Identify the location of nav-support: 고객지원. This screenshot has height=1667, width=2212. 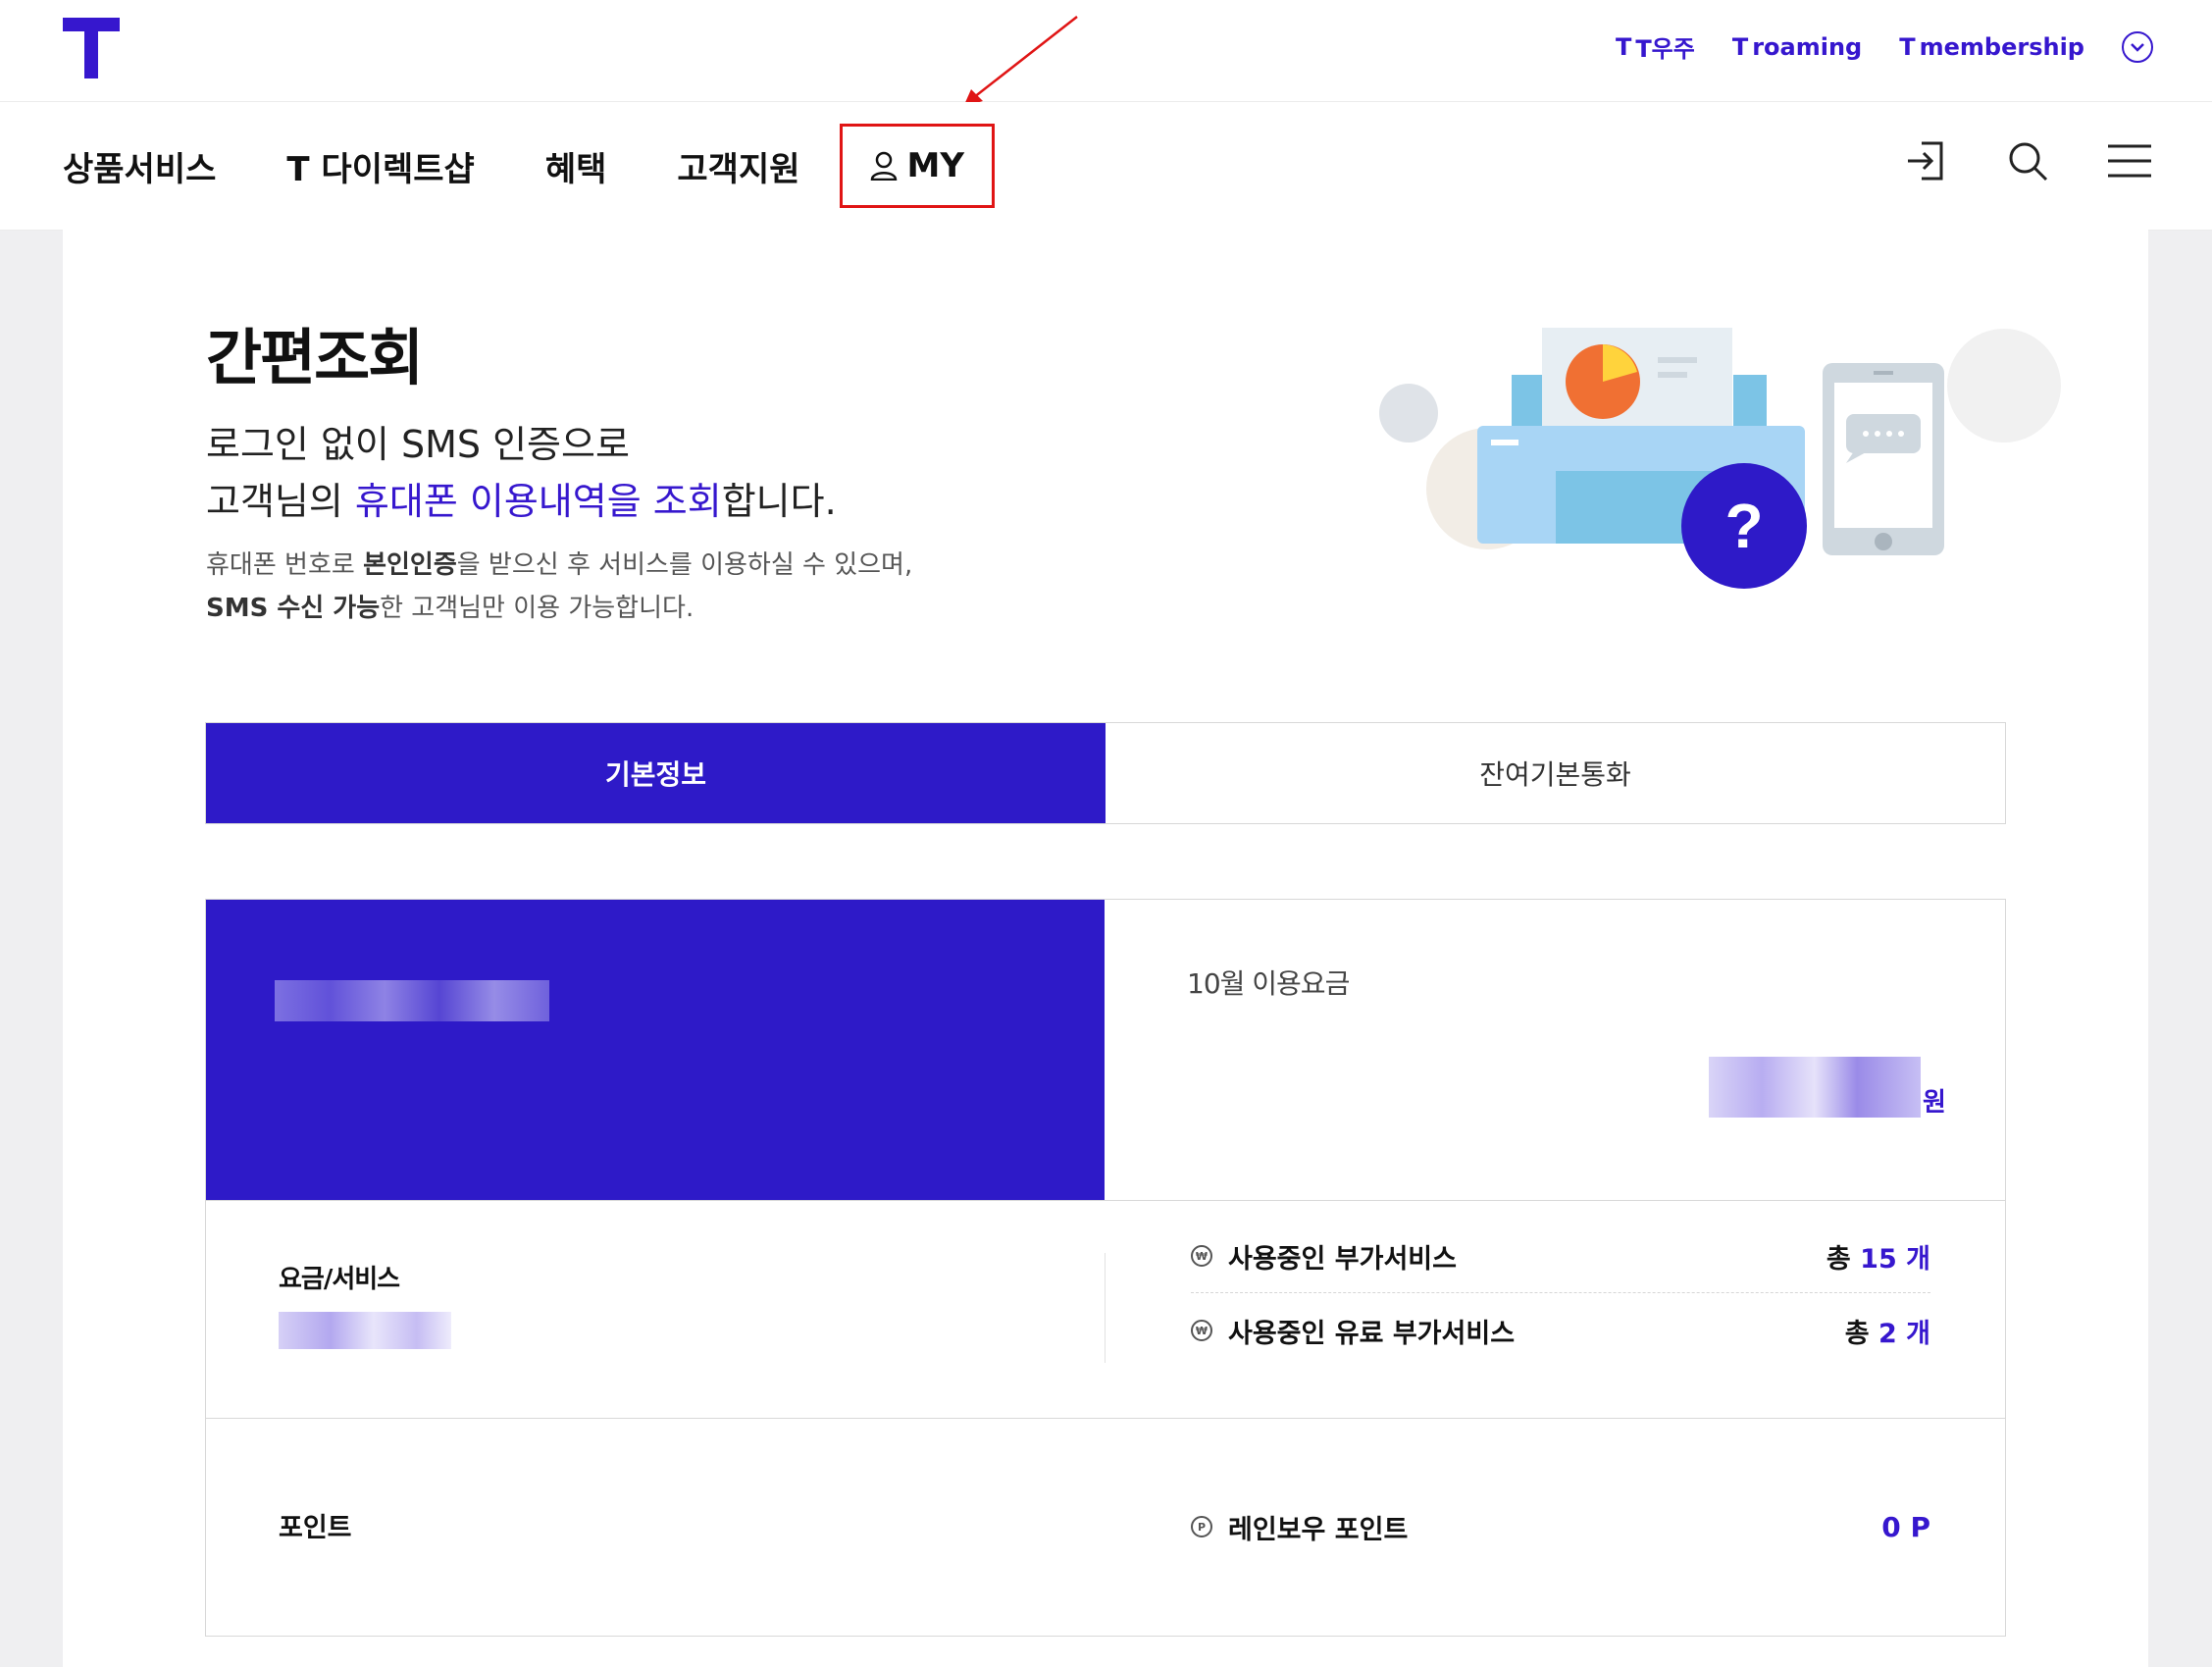
(738, 166).